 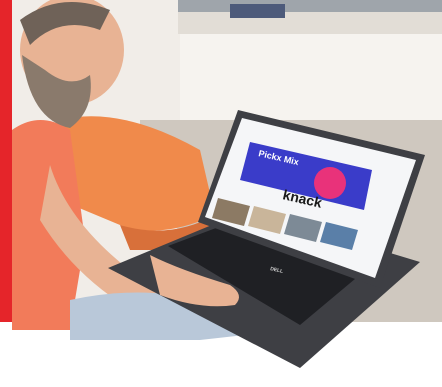 What do you see at coordinates (310, 6) in the screenshot?
I see `shelf-top` at bounding box center [310, 6].